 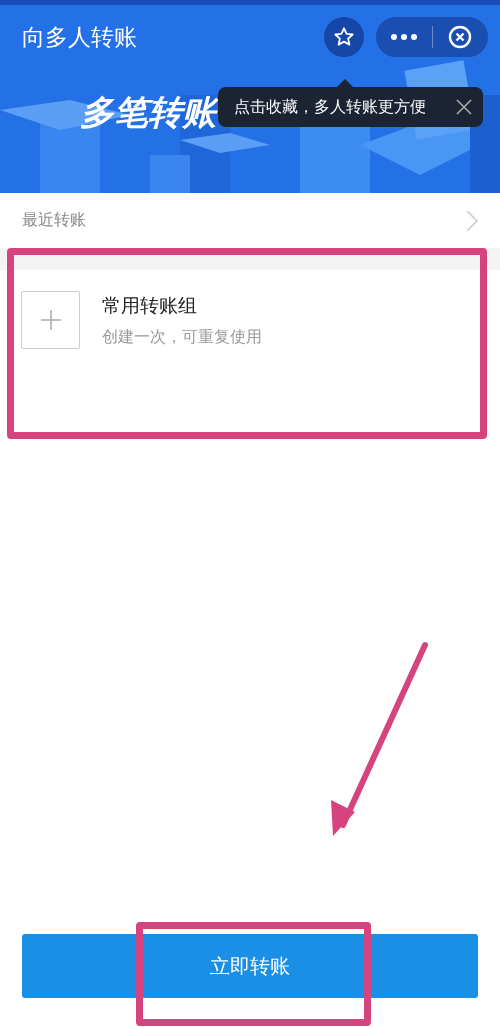 I want to click on group-subtitle: 创建一次，可重复使用, so click(x=182, y=337).